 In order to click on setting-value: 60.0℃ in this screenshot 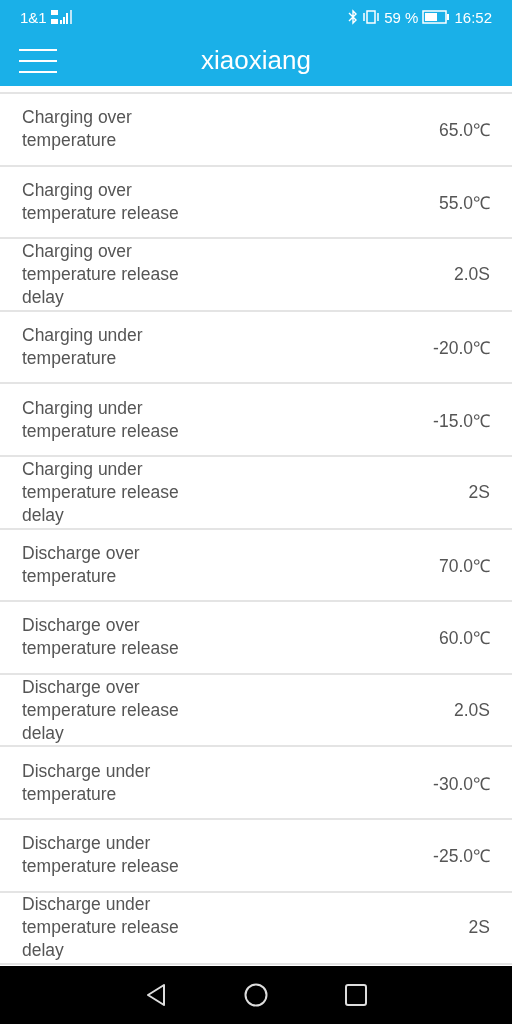, I will do `click(464, 638)`.